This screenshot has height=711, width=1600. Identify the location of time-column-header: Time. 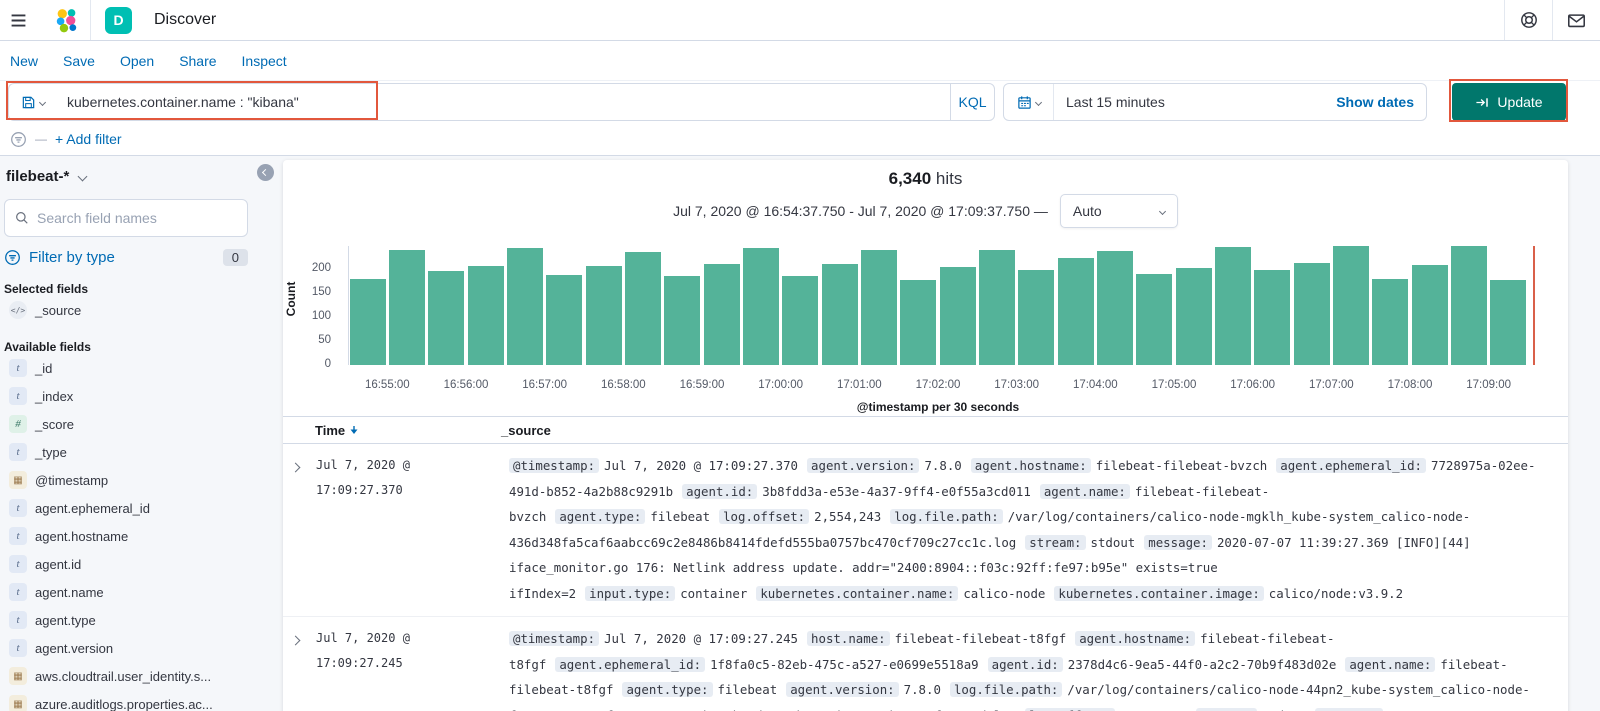
(408, 430).